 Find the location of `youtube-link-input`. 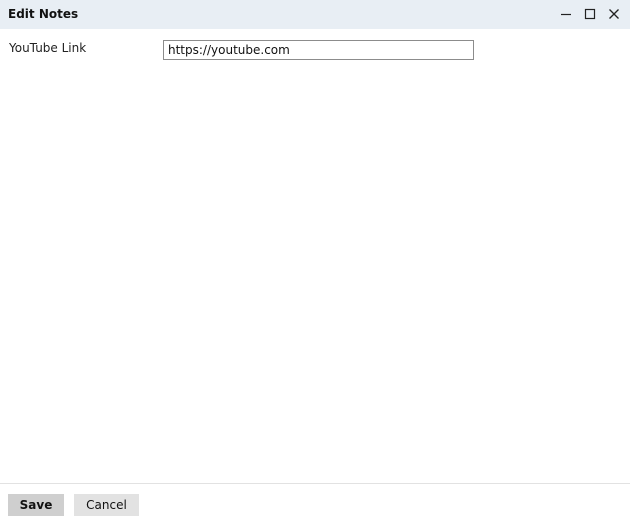

youtube-link-input is located at coordinates (318, 50).